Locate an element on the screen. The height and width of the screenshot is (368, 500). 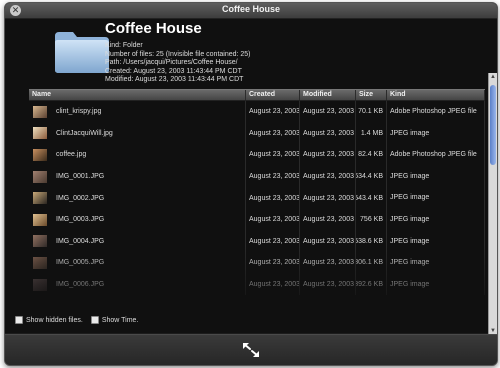
cell-name-text: IMG_0002.JPG is located at coordinates (80, 198).